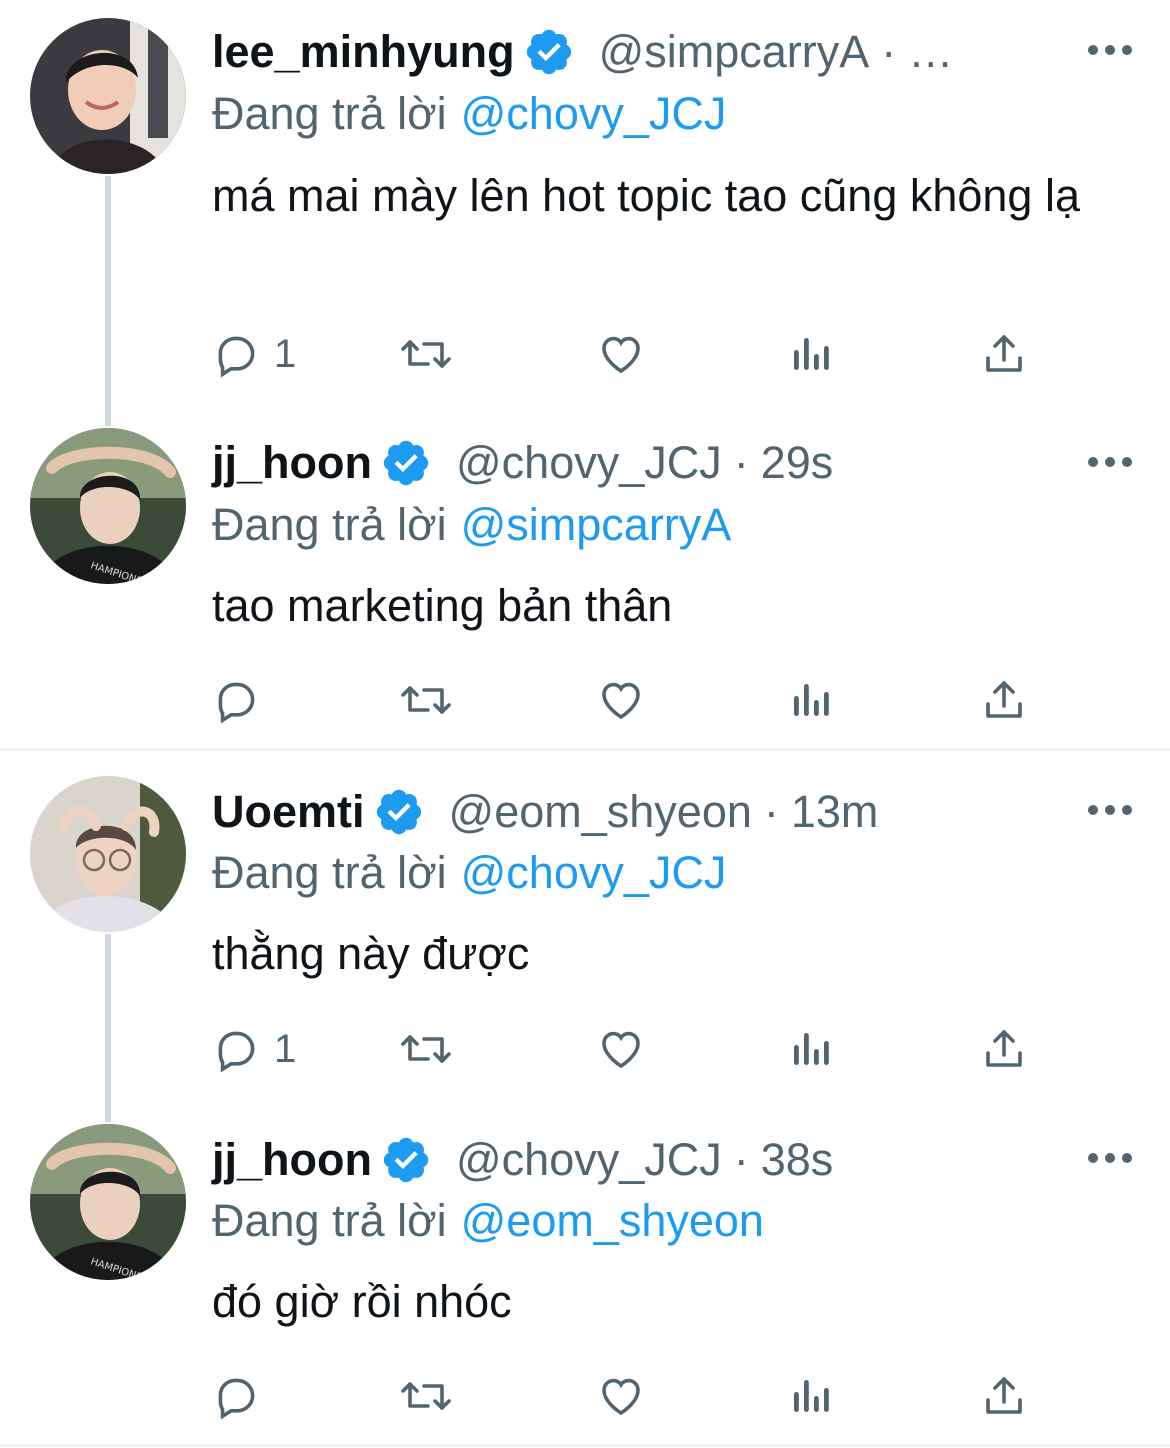  I want to click on replying-to: Đang trả lời @simpcarryA, so click(471, 525).